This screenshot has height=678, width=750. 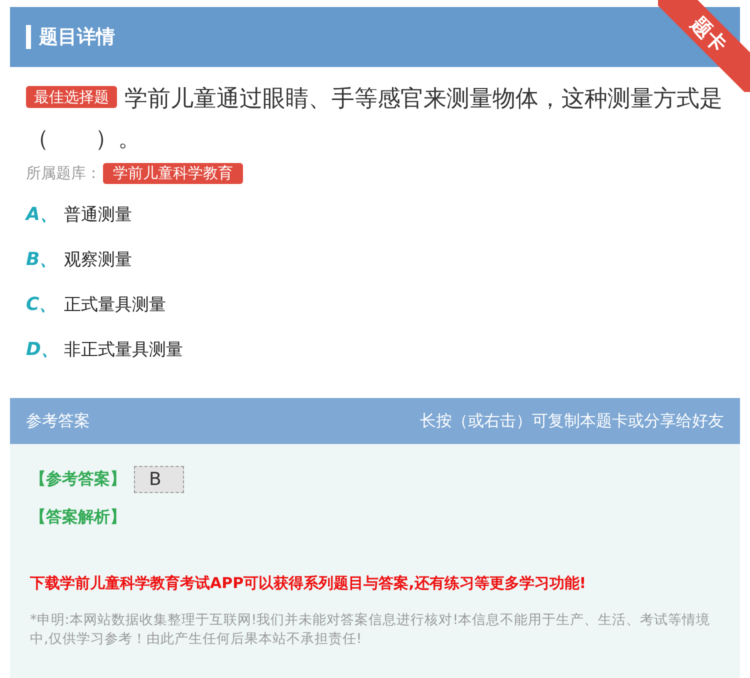 What do you see at coordinates (63, 173) in the screenshot?
I see `bank-label: 所属题库：` at bounding box center [63, 173].